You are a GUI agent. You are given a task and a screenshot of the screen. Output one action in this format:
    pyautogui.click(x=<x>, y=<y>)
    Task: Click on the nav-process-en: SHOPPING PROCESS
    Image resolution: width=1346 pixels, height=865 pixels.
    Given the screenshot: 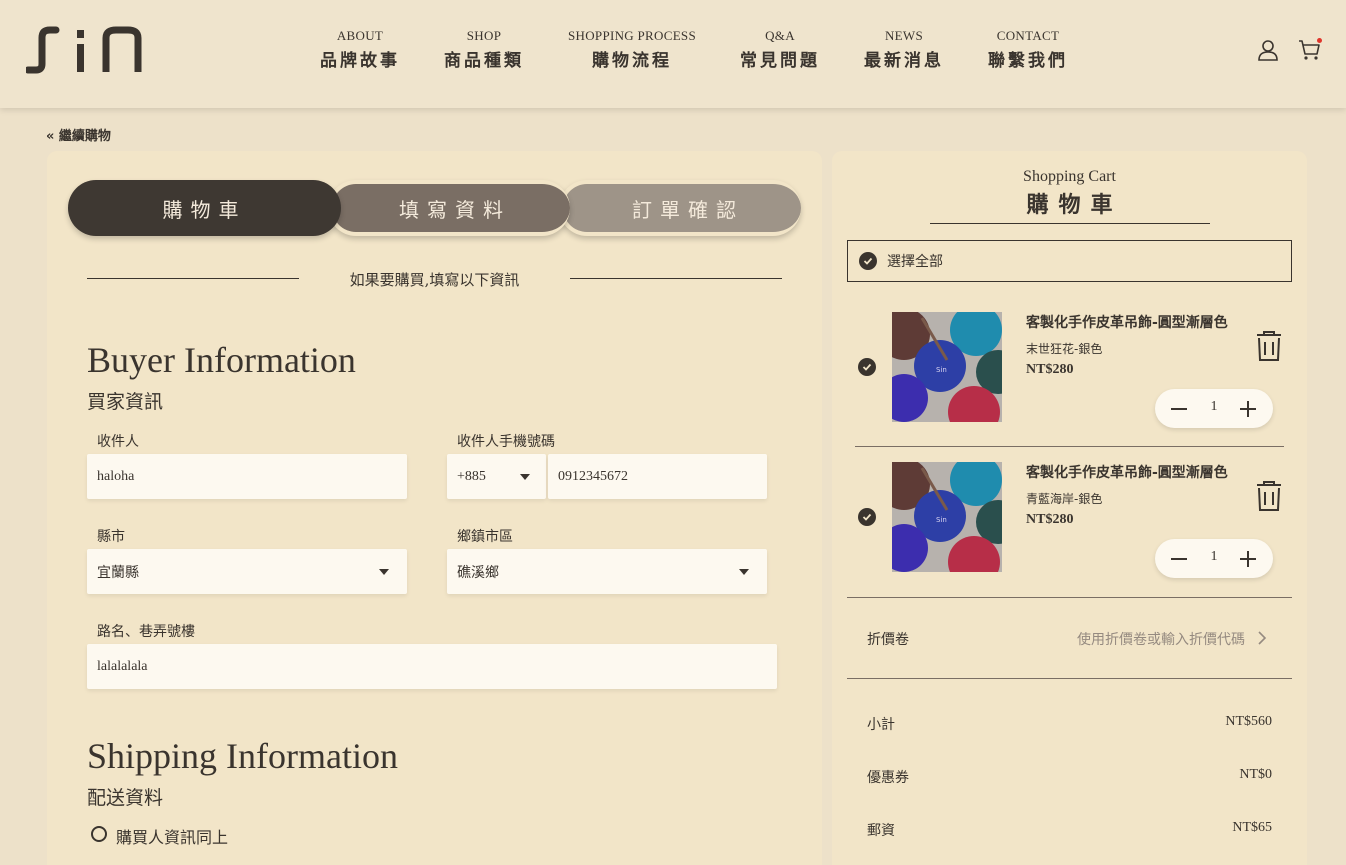 What is the action you would take?
    pyautogui.click(x=632, y=35)
    